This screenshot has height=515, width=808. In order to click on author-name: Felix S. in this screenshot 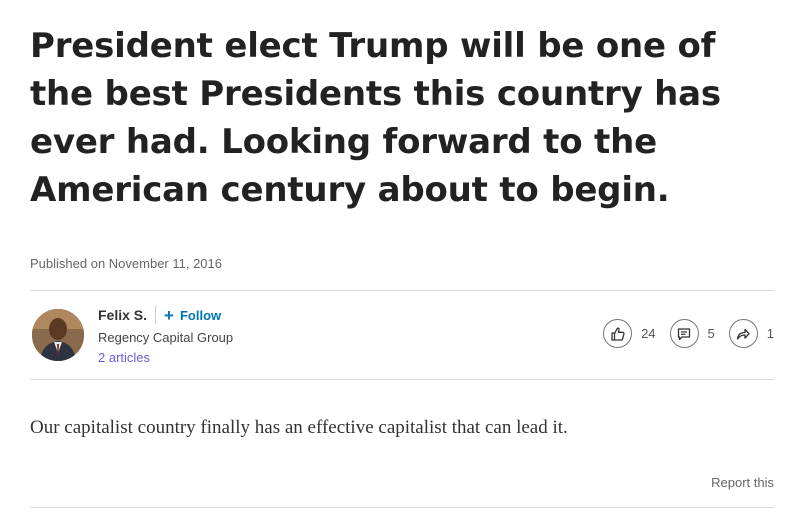, I will do `click(122, 315)`.